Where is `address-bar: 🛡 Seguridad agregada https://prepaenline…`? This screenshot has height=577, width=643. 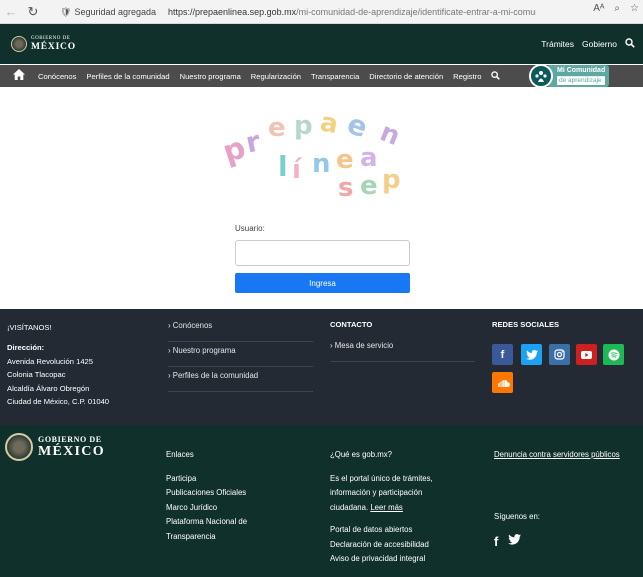
address-bar: 🛡 Seguridad agregada https://prepaenline… is located at coordinates (298, 12).